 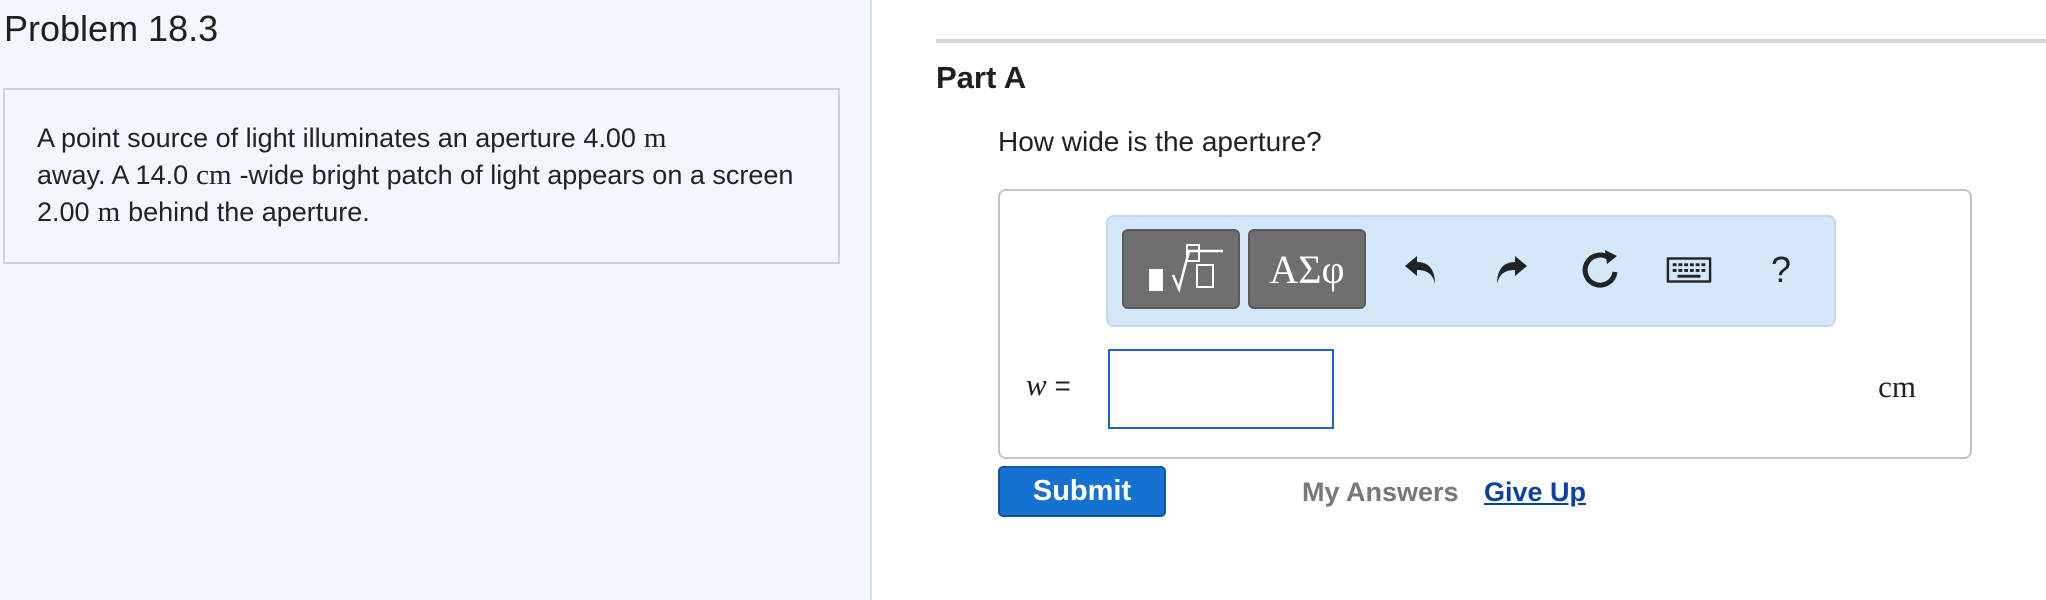 I want to click on problem-text-4: behind the aperture., so click(x=249, y=212).